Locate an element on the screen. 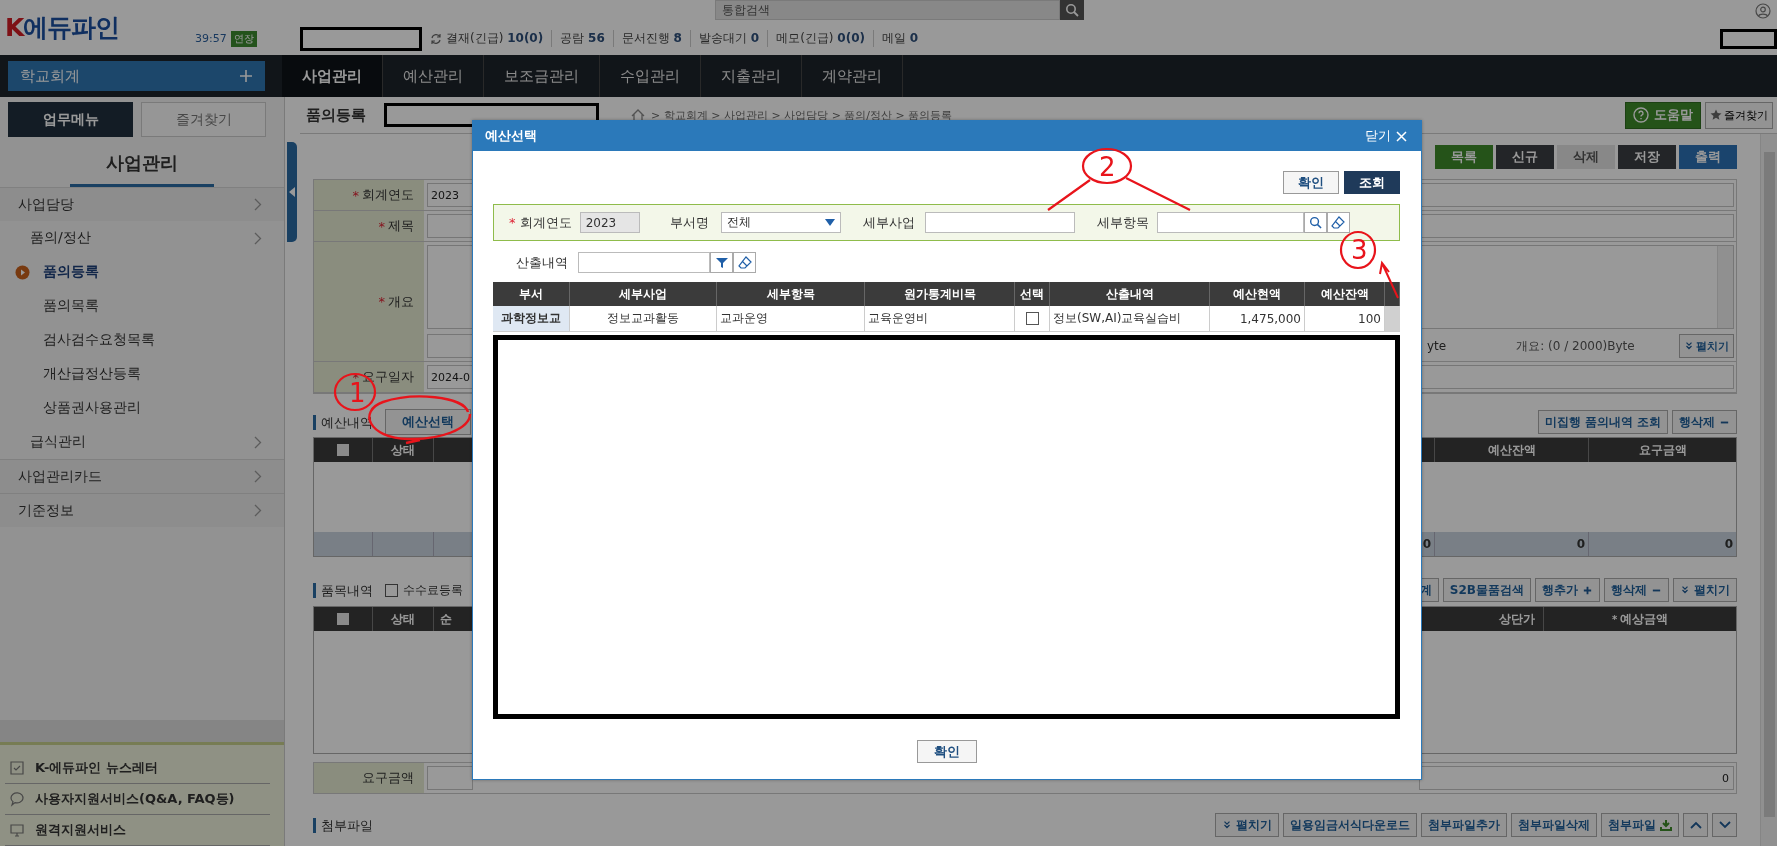 The height and width of the screenshot is (846, 1777). status-item: 발송대기 0 is located at coordinates (728, 38).